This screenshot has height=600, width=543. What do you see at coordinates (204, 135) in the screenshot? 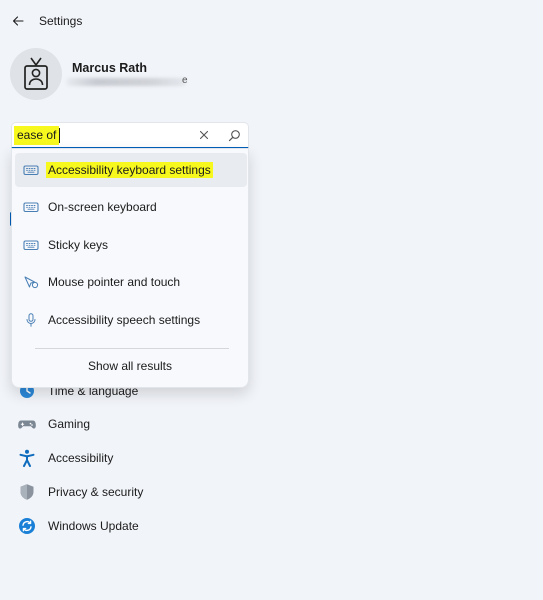
I see `clear-icon` at bounding box center [204, 135].